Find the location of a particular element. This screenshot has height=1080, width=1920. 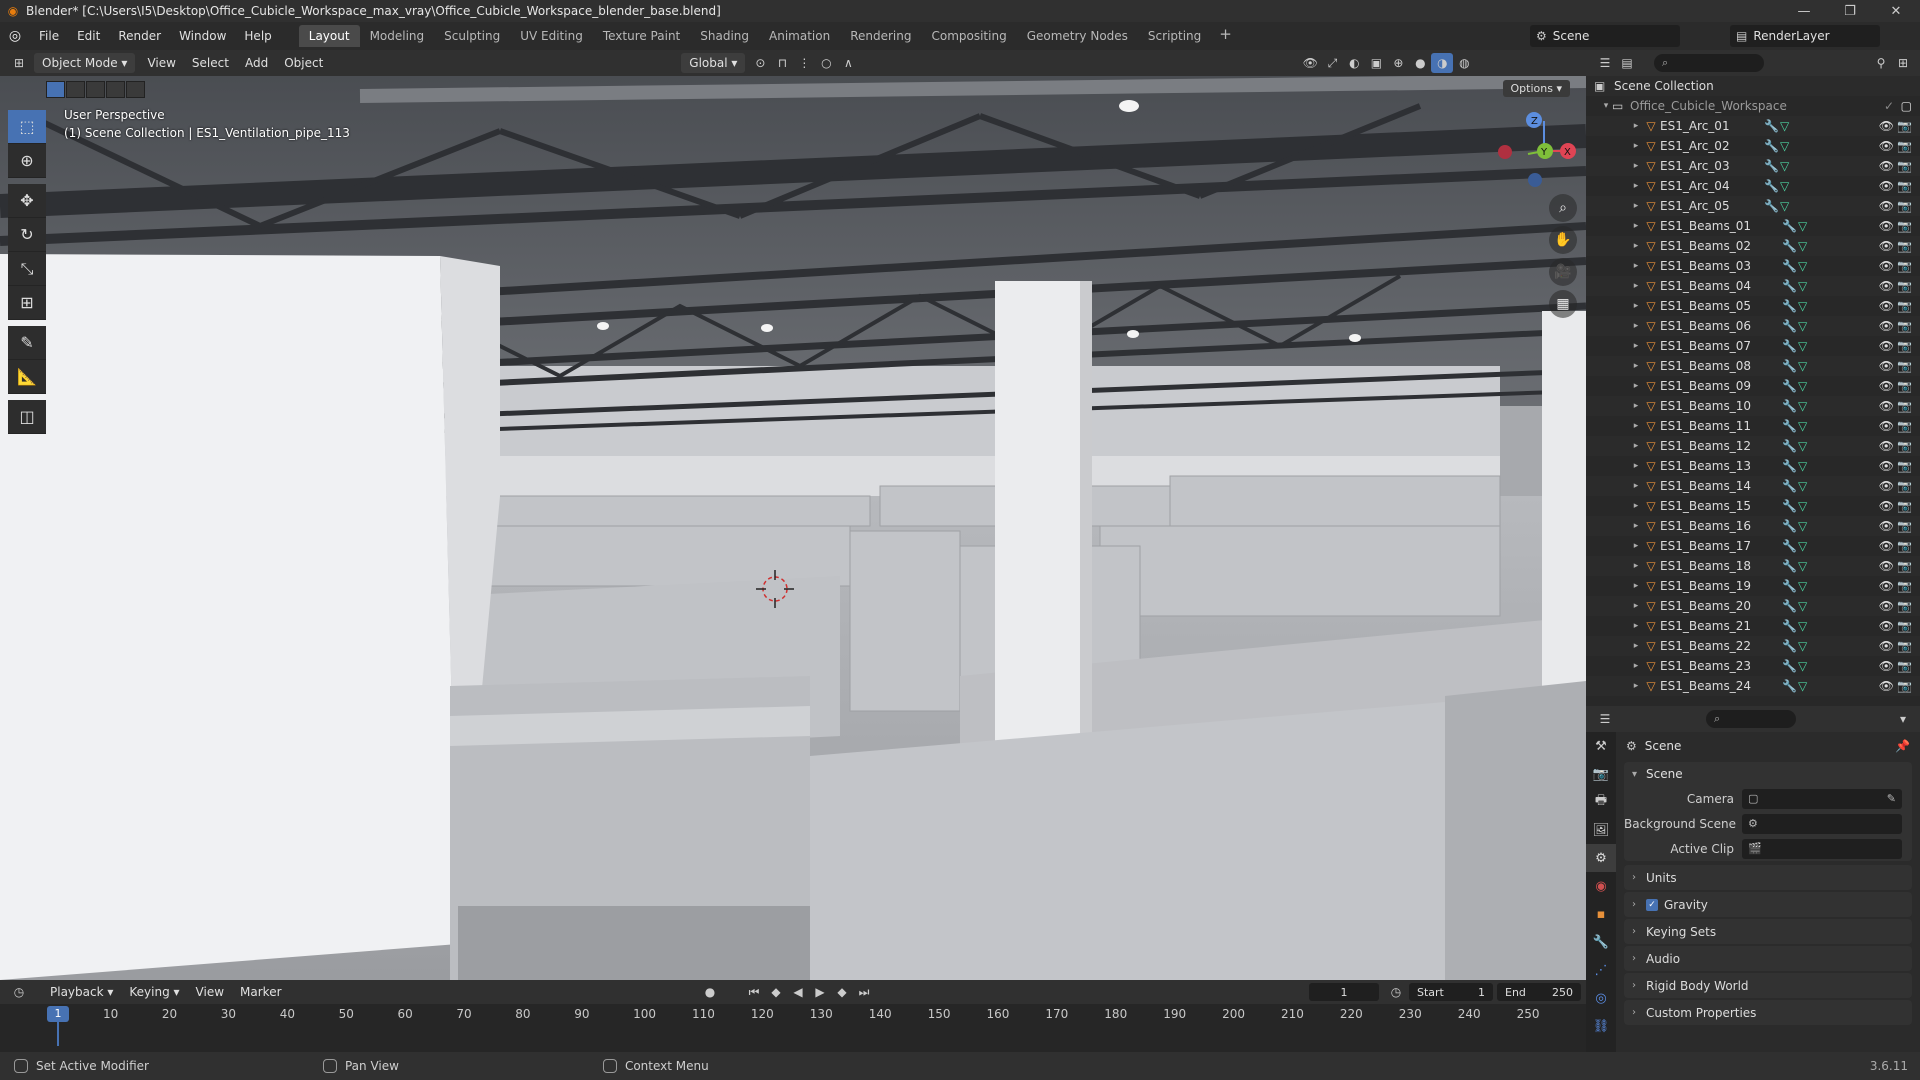

units-panel: › Units is located at coordinates (1768, 877).